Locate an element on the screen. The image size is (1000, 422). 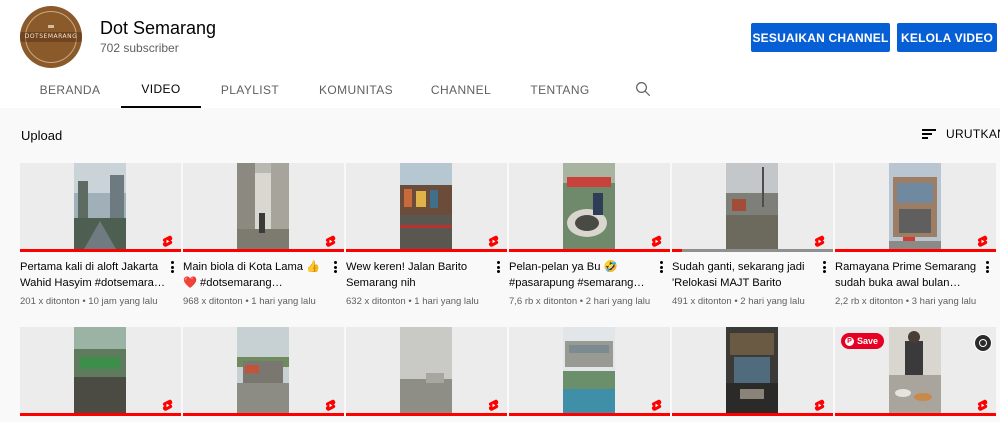
visual-search-icon is located at coordinates (983, 343).